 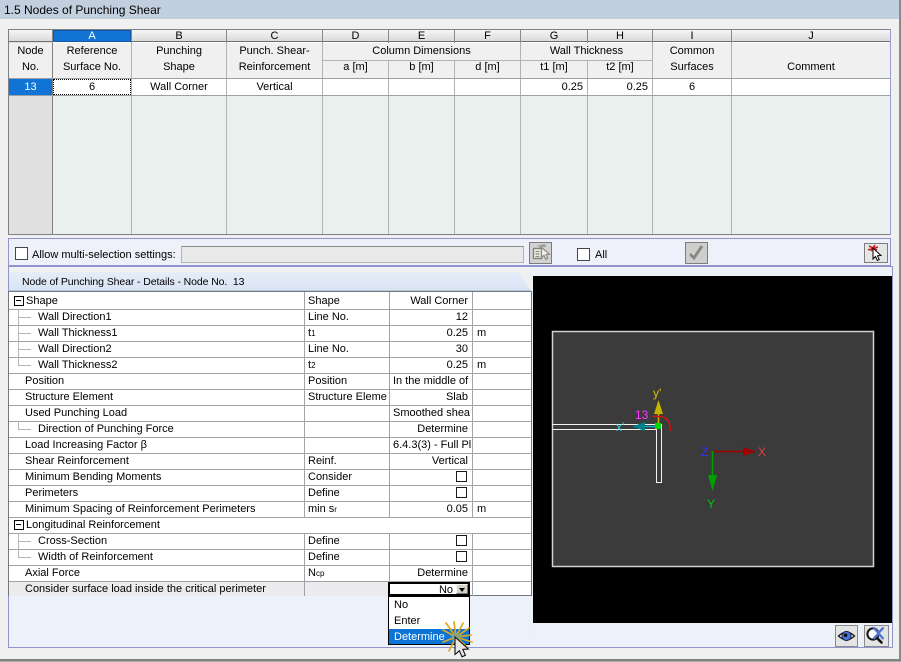 I want to click on svg-text: 13, so click(x=642, y=415).